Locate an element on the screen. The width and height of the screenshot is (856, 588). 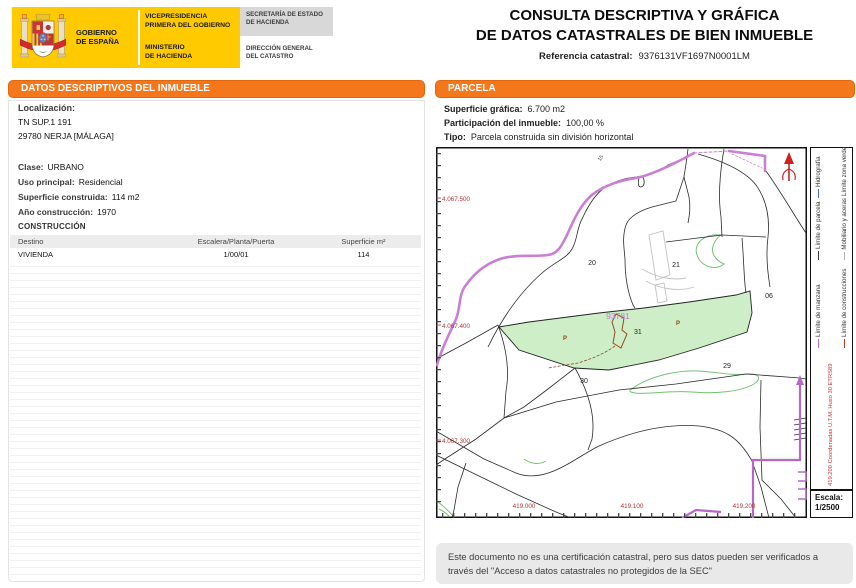
p-marker-2: P is located at coordinates (678, 324).